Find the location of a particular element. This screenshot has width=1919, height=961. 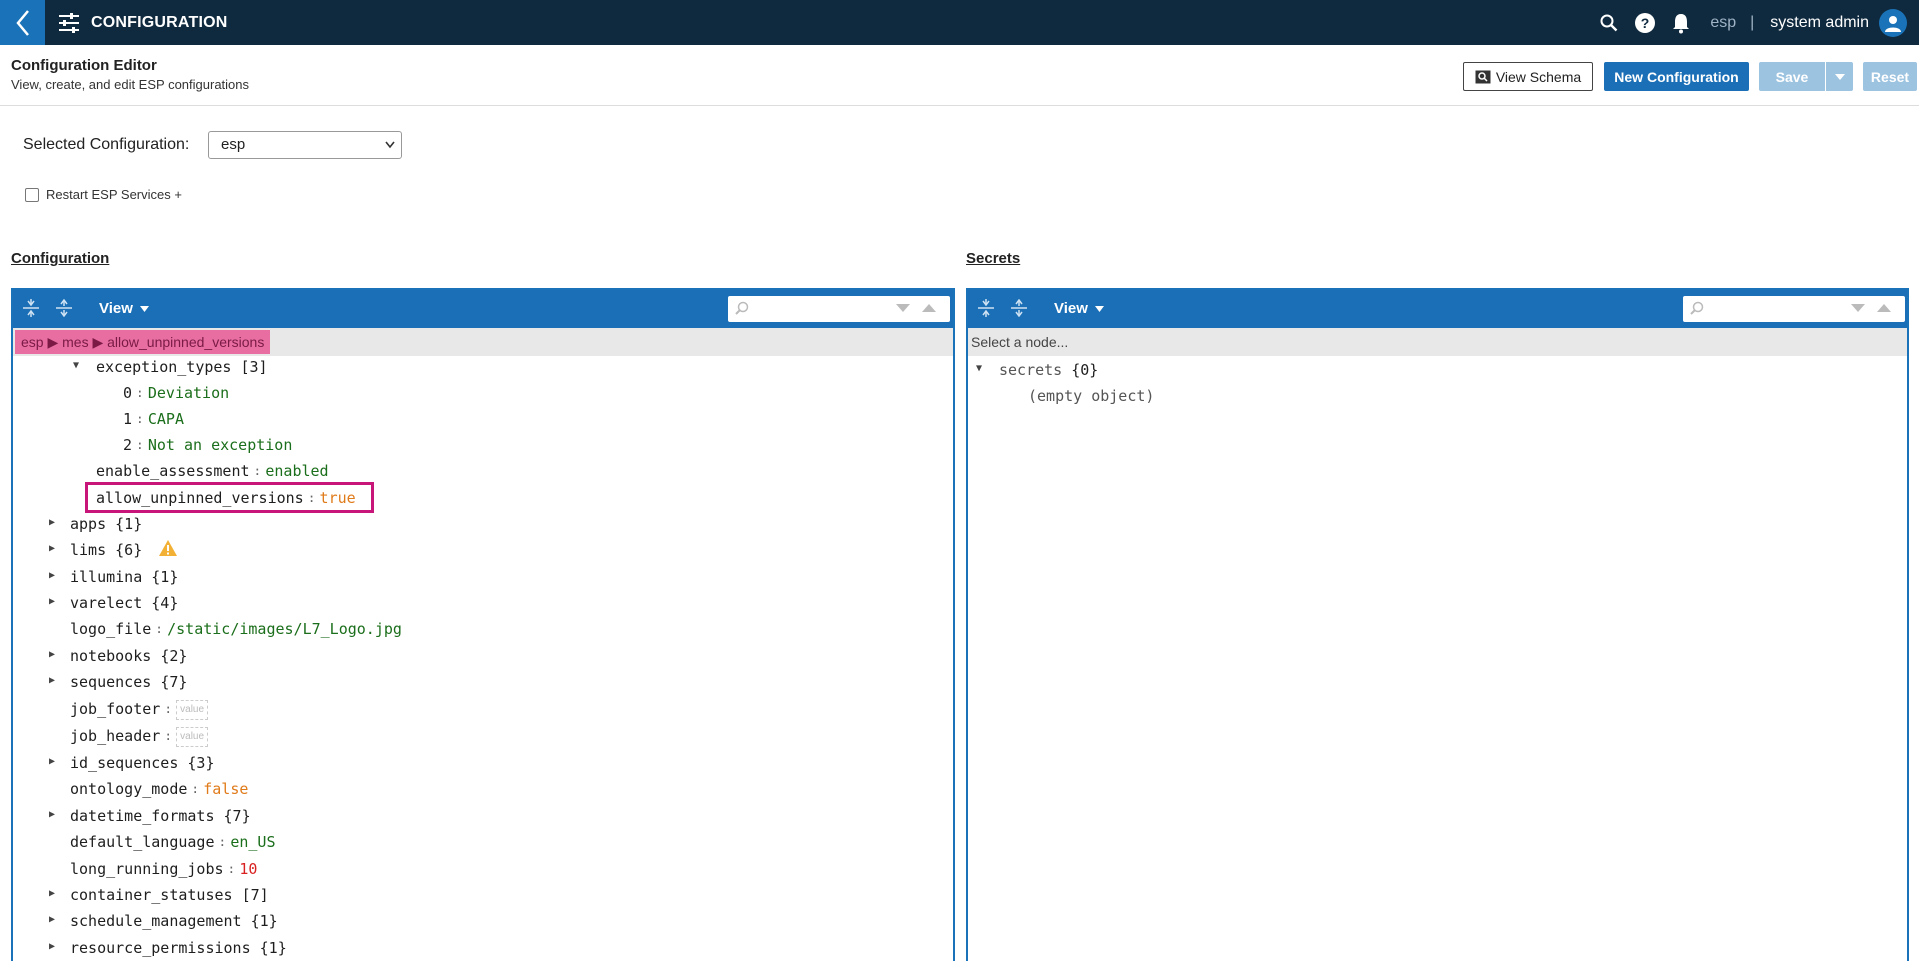

save-dropdown-button is located at coordinates (1839, 76).